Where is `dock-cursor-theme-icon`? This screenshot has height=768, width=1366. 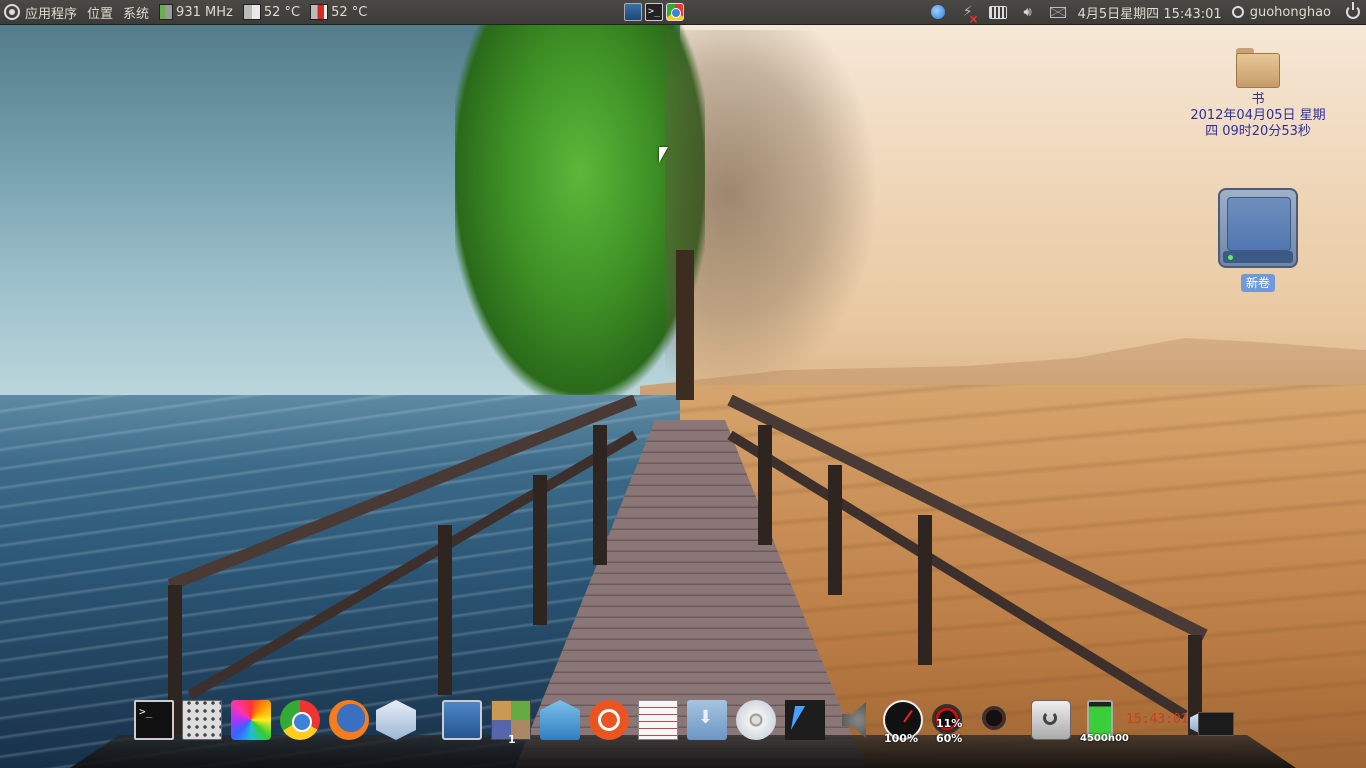 dock-cursor-theme-icon is located at coordinates (805, 720).